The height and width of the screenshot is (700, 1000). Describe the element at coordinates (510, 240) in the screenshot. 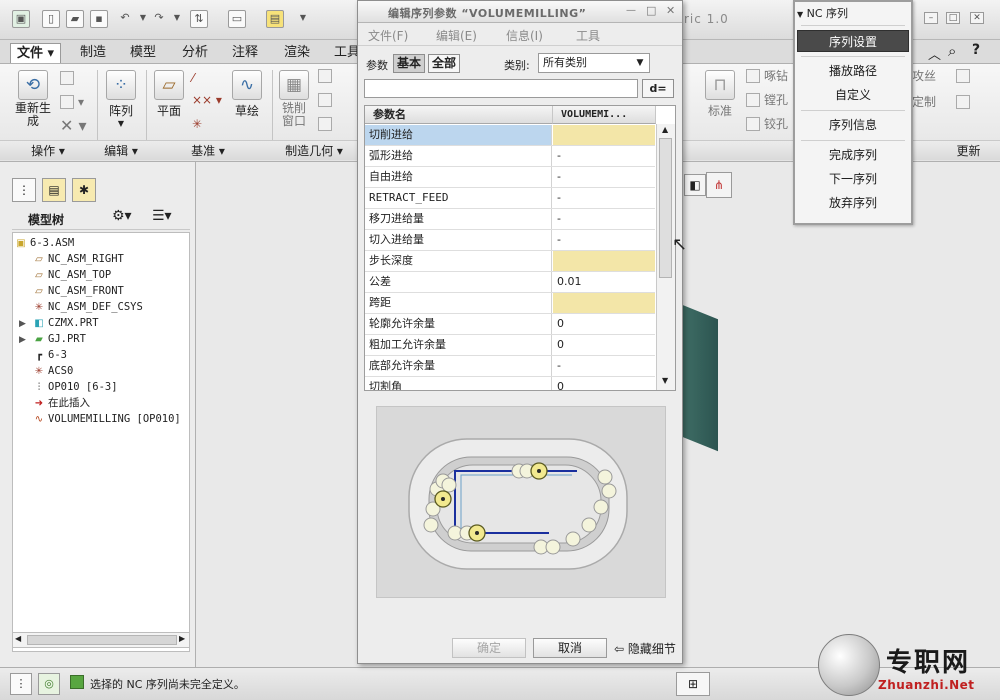

I see `param-row: 切入进给量 -` at that location.